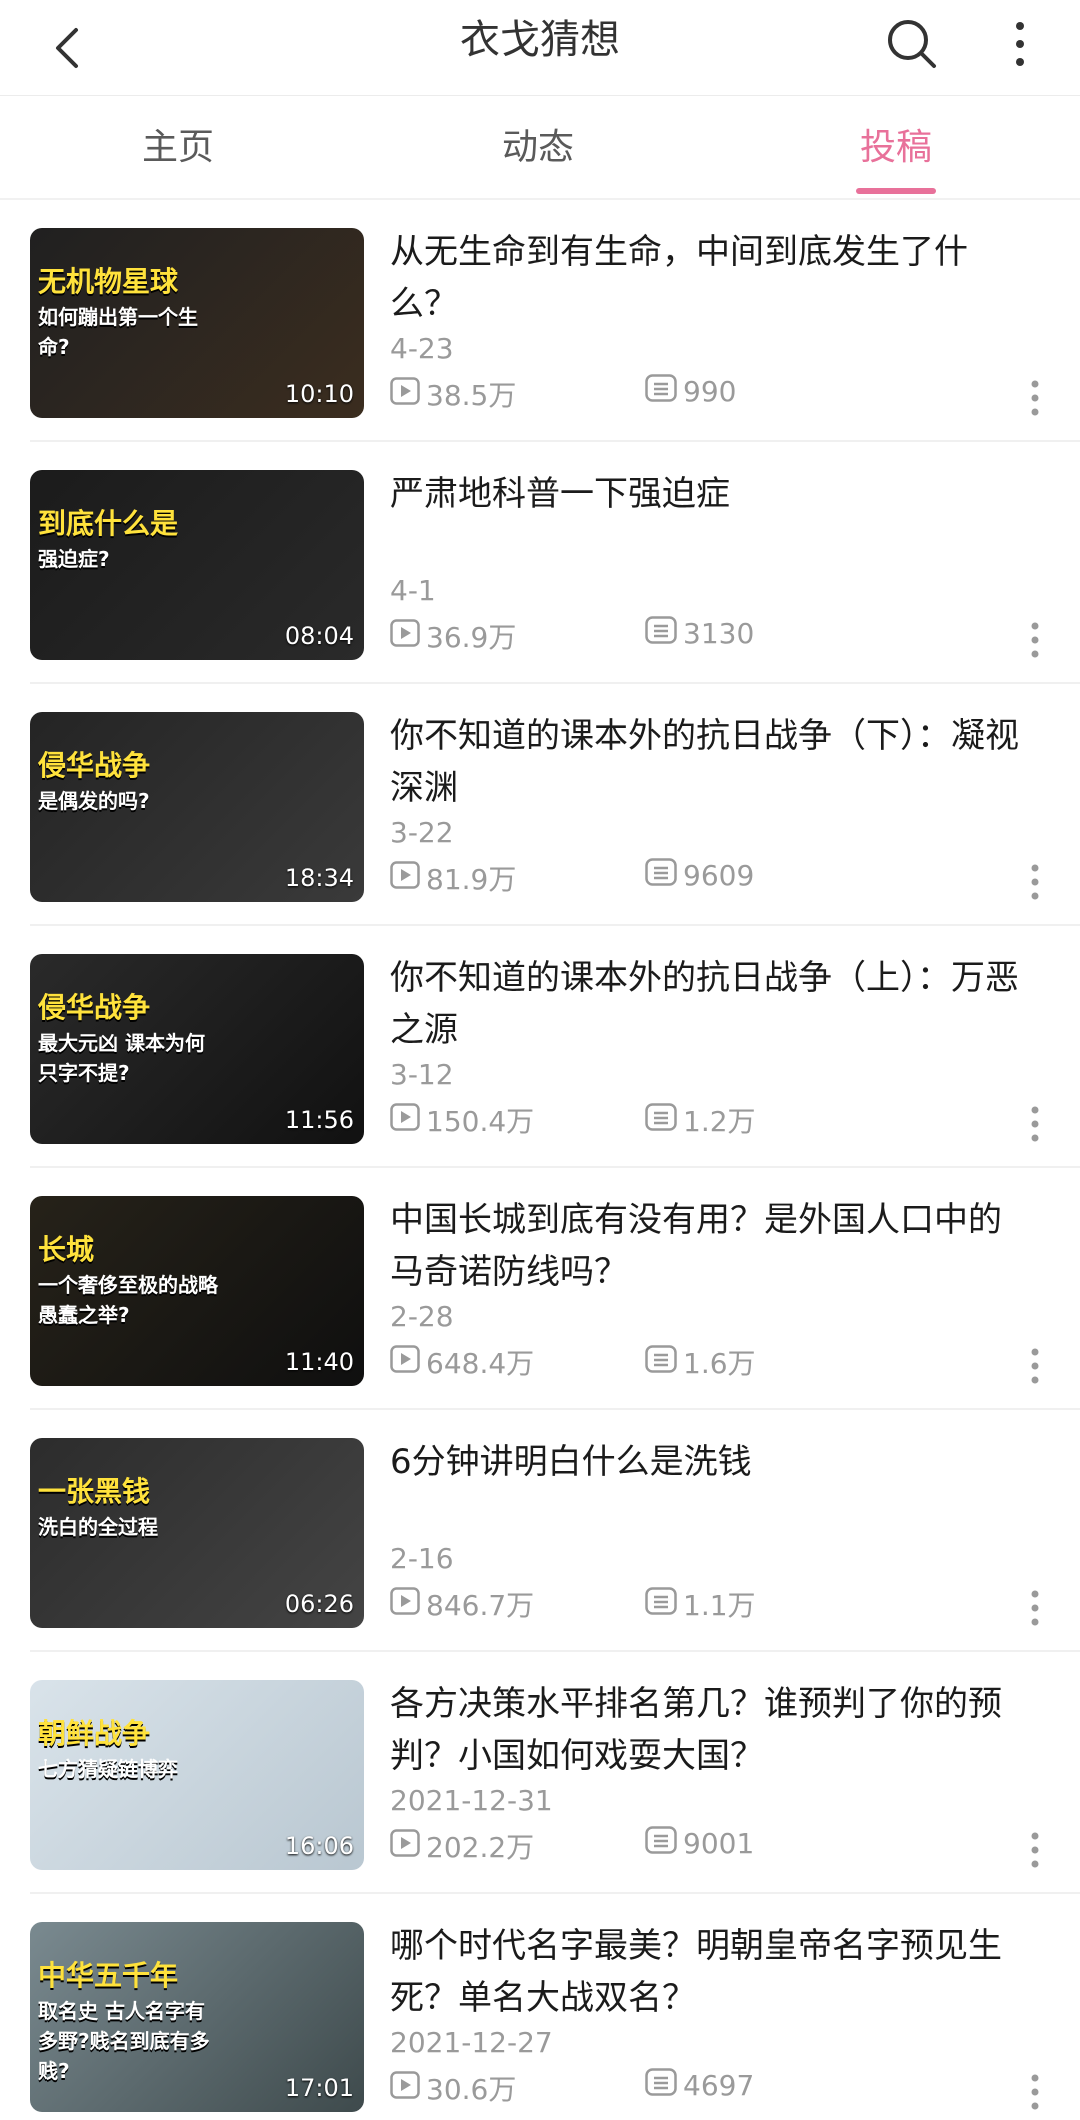  I want to click on comment-count: 990, so click(690, 391).